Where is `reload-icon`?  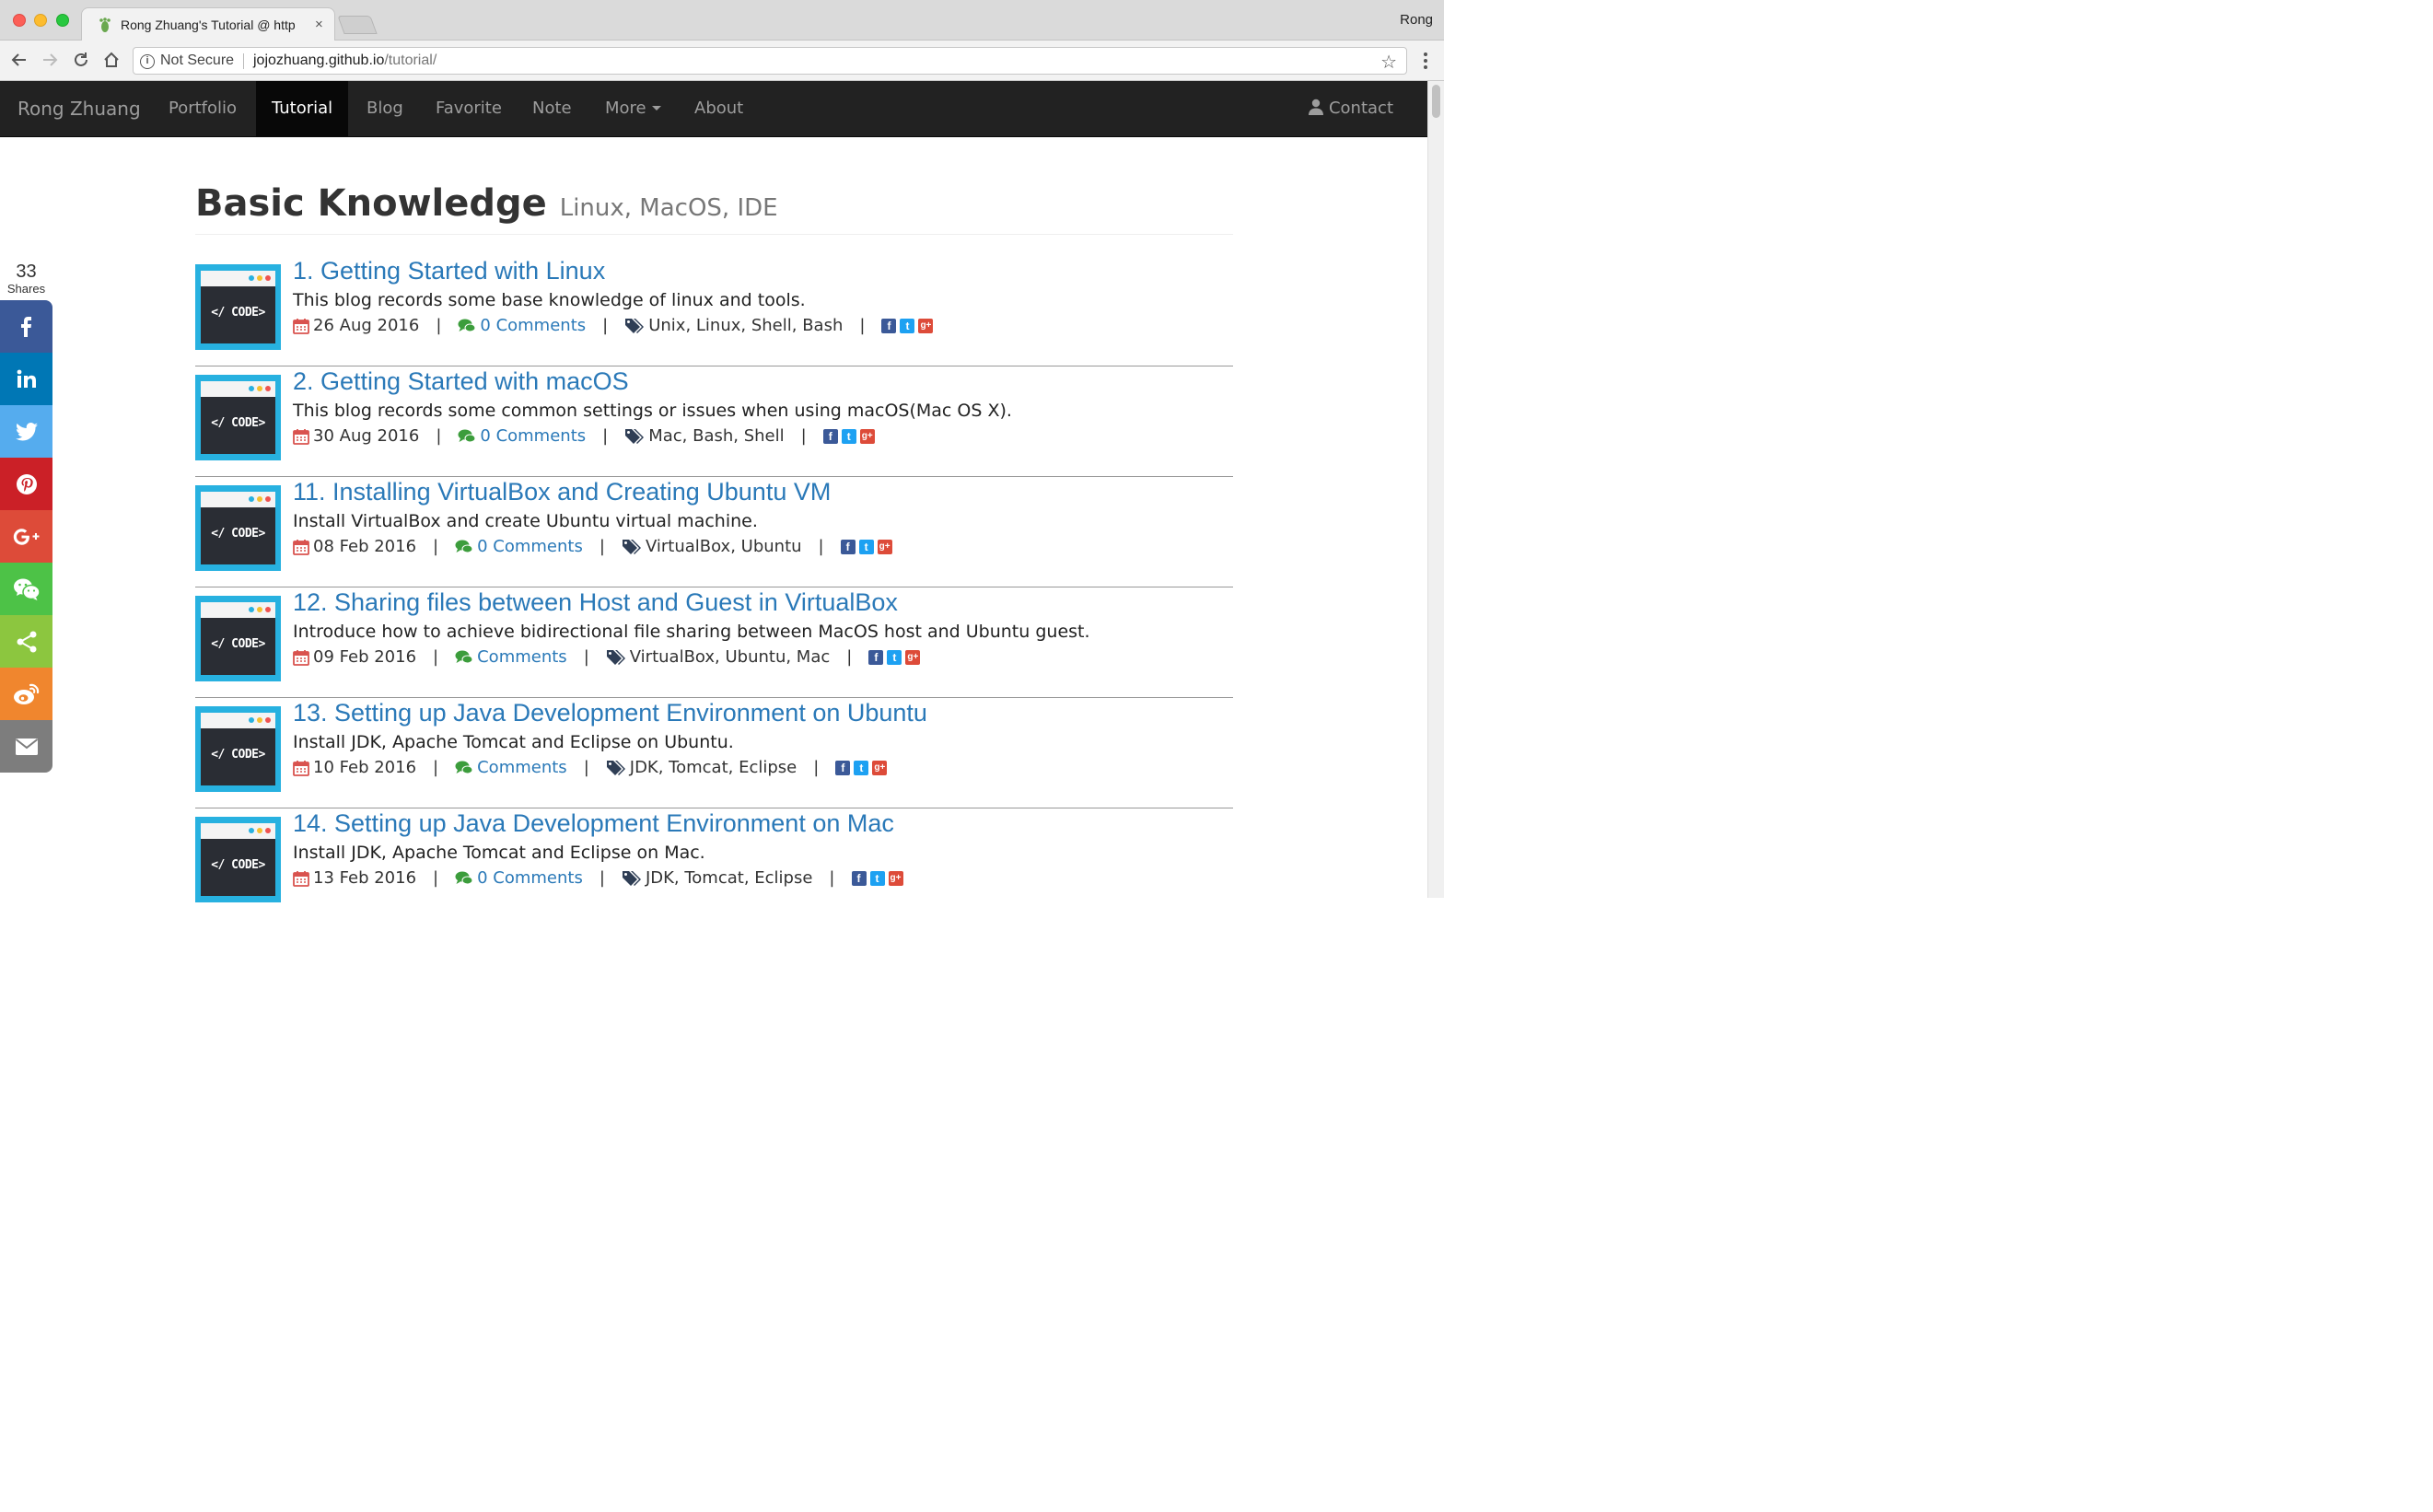 reload-icon is located at coordinates (81, 60).